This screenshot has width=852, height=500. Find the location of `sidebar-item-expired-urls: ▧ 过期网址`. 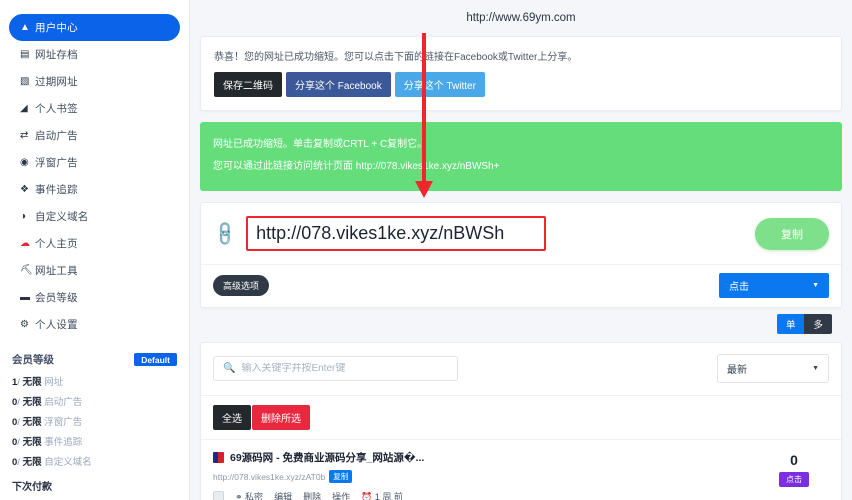

sidebar-item-expired-urls: ▧ 过期网址 is located at coordinates (94, 81).